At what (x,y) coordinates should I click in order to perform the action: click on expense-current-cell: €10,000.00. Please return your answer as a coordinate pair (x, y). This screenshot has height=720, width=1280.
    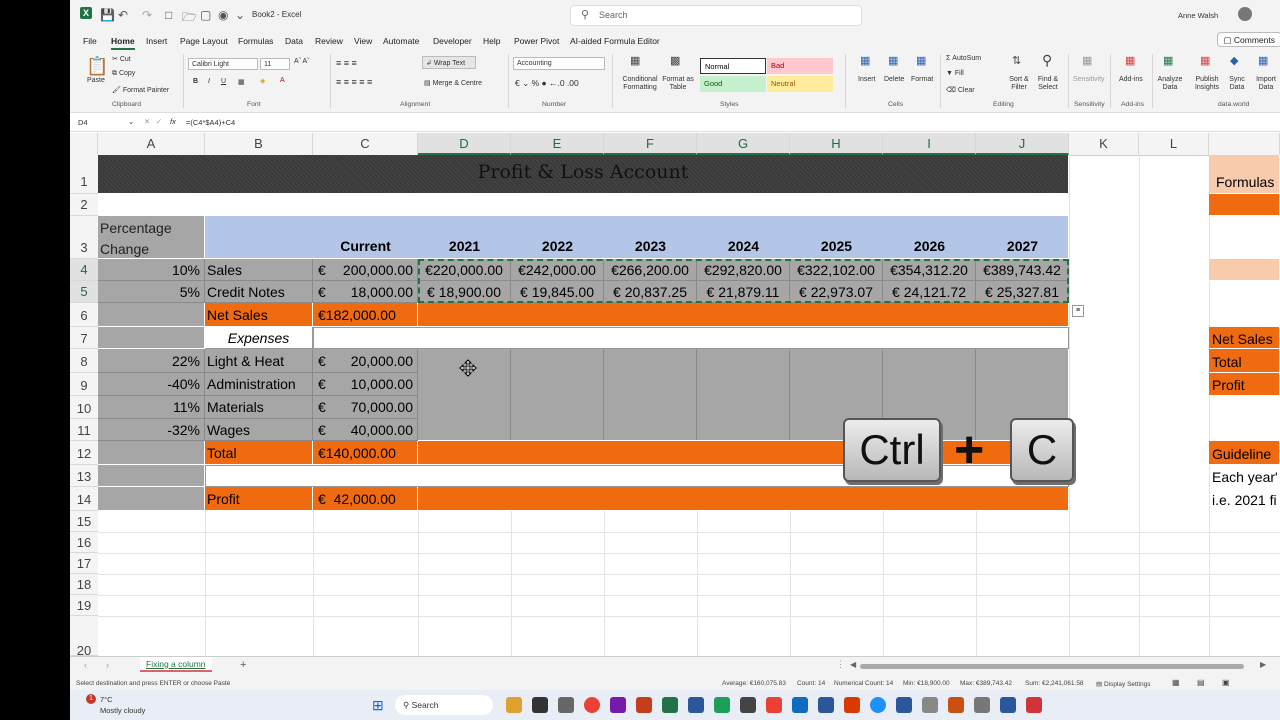
    Looking at the image, I should click on (365, 384).